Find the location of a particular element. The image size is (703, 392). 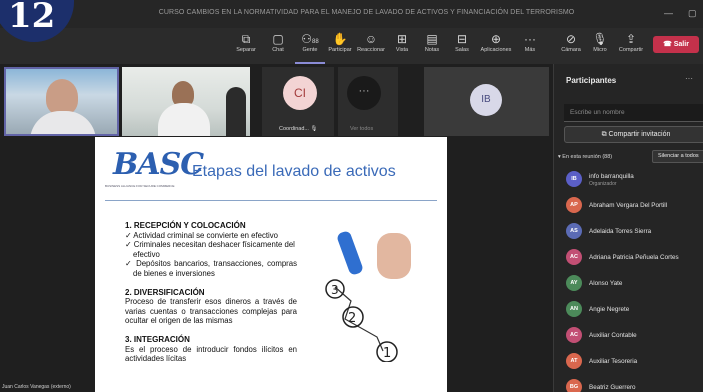

view-button: ⊞ Vista is located at coordinates (402, 42).